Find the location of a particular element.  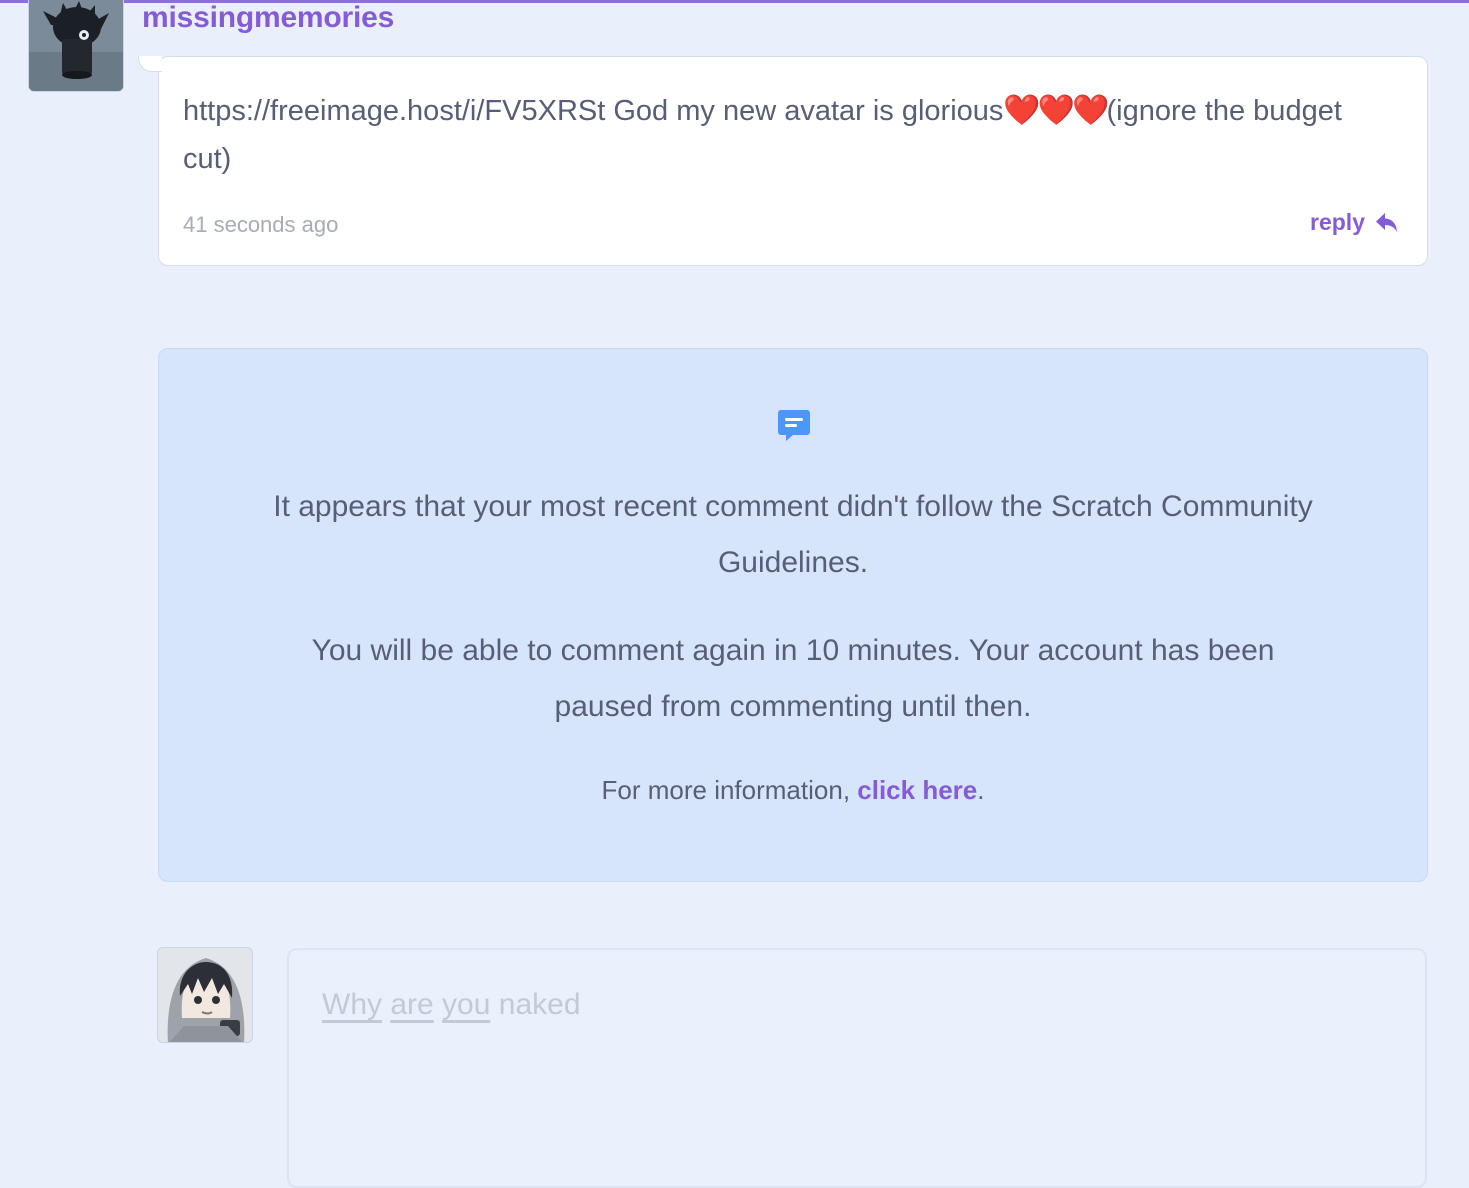

current-user-avatar is located at coordinates (205, 995).